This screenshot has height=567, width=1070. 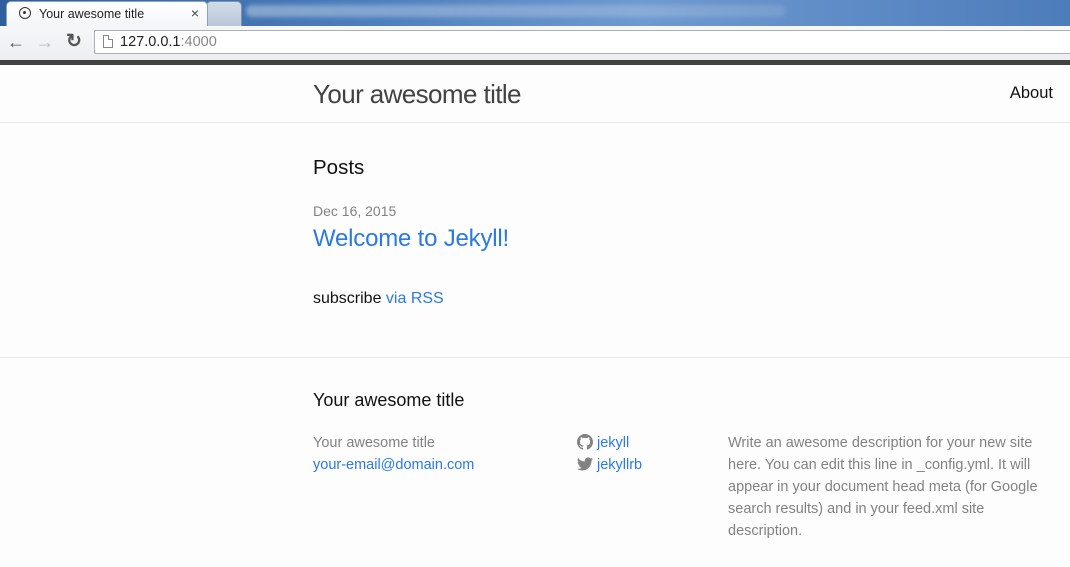 I want to click on rss-subscribe: subscribe via RSS, so click(x=378, y=299).